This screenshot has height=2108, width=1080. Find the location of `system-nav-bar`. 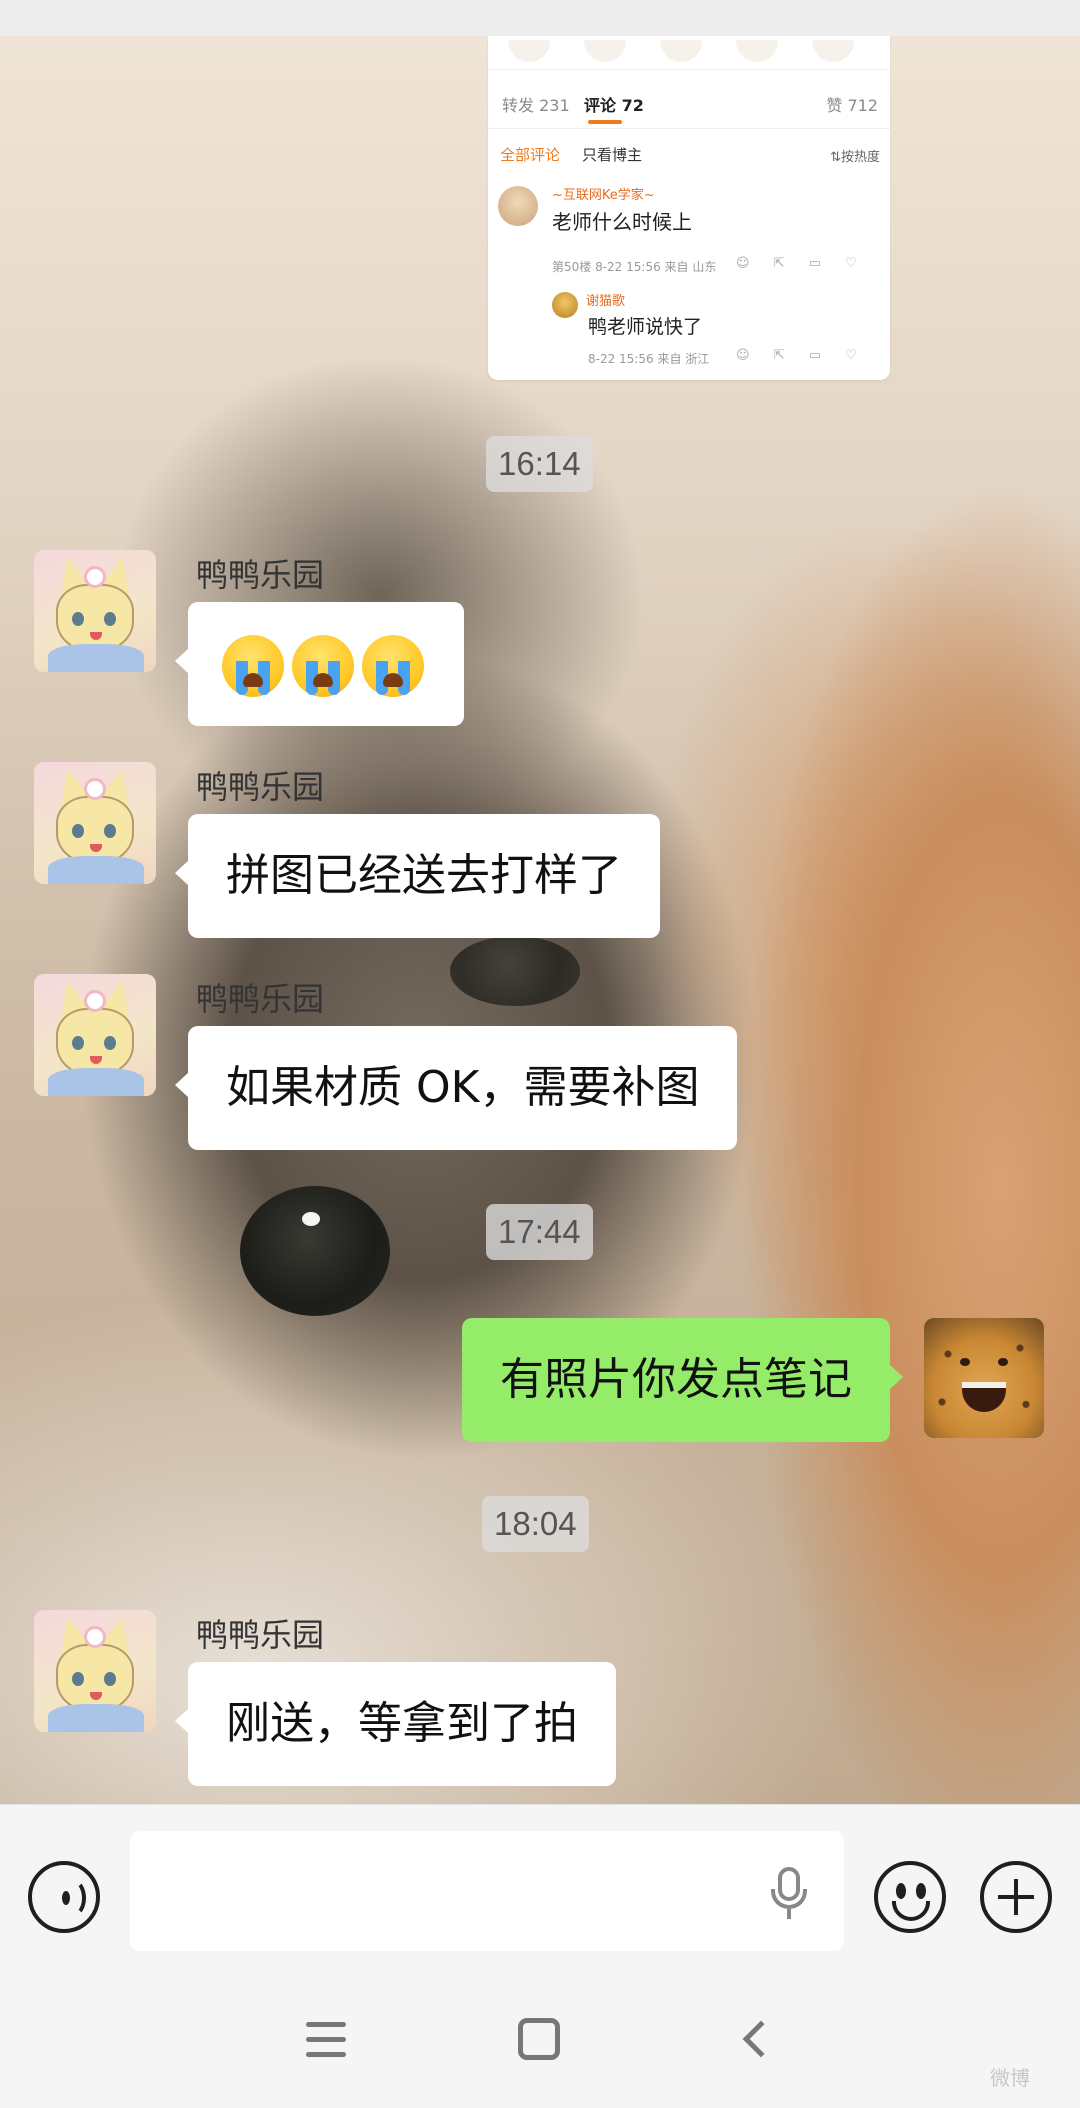

system-nav-bar is located at coordinates (540, 2043).